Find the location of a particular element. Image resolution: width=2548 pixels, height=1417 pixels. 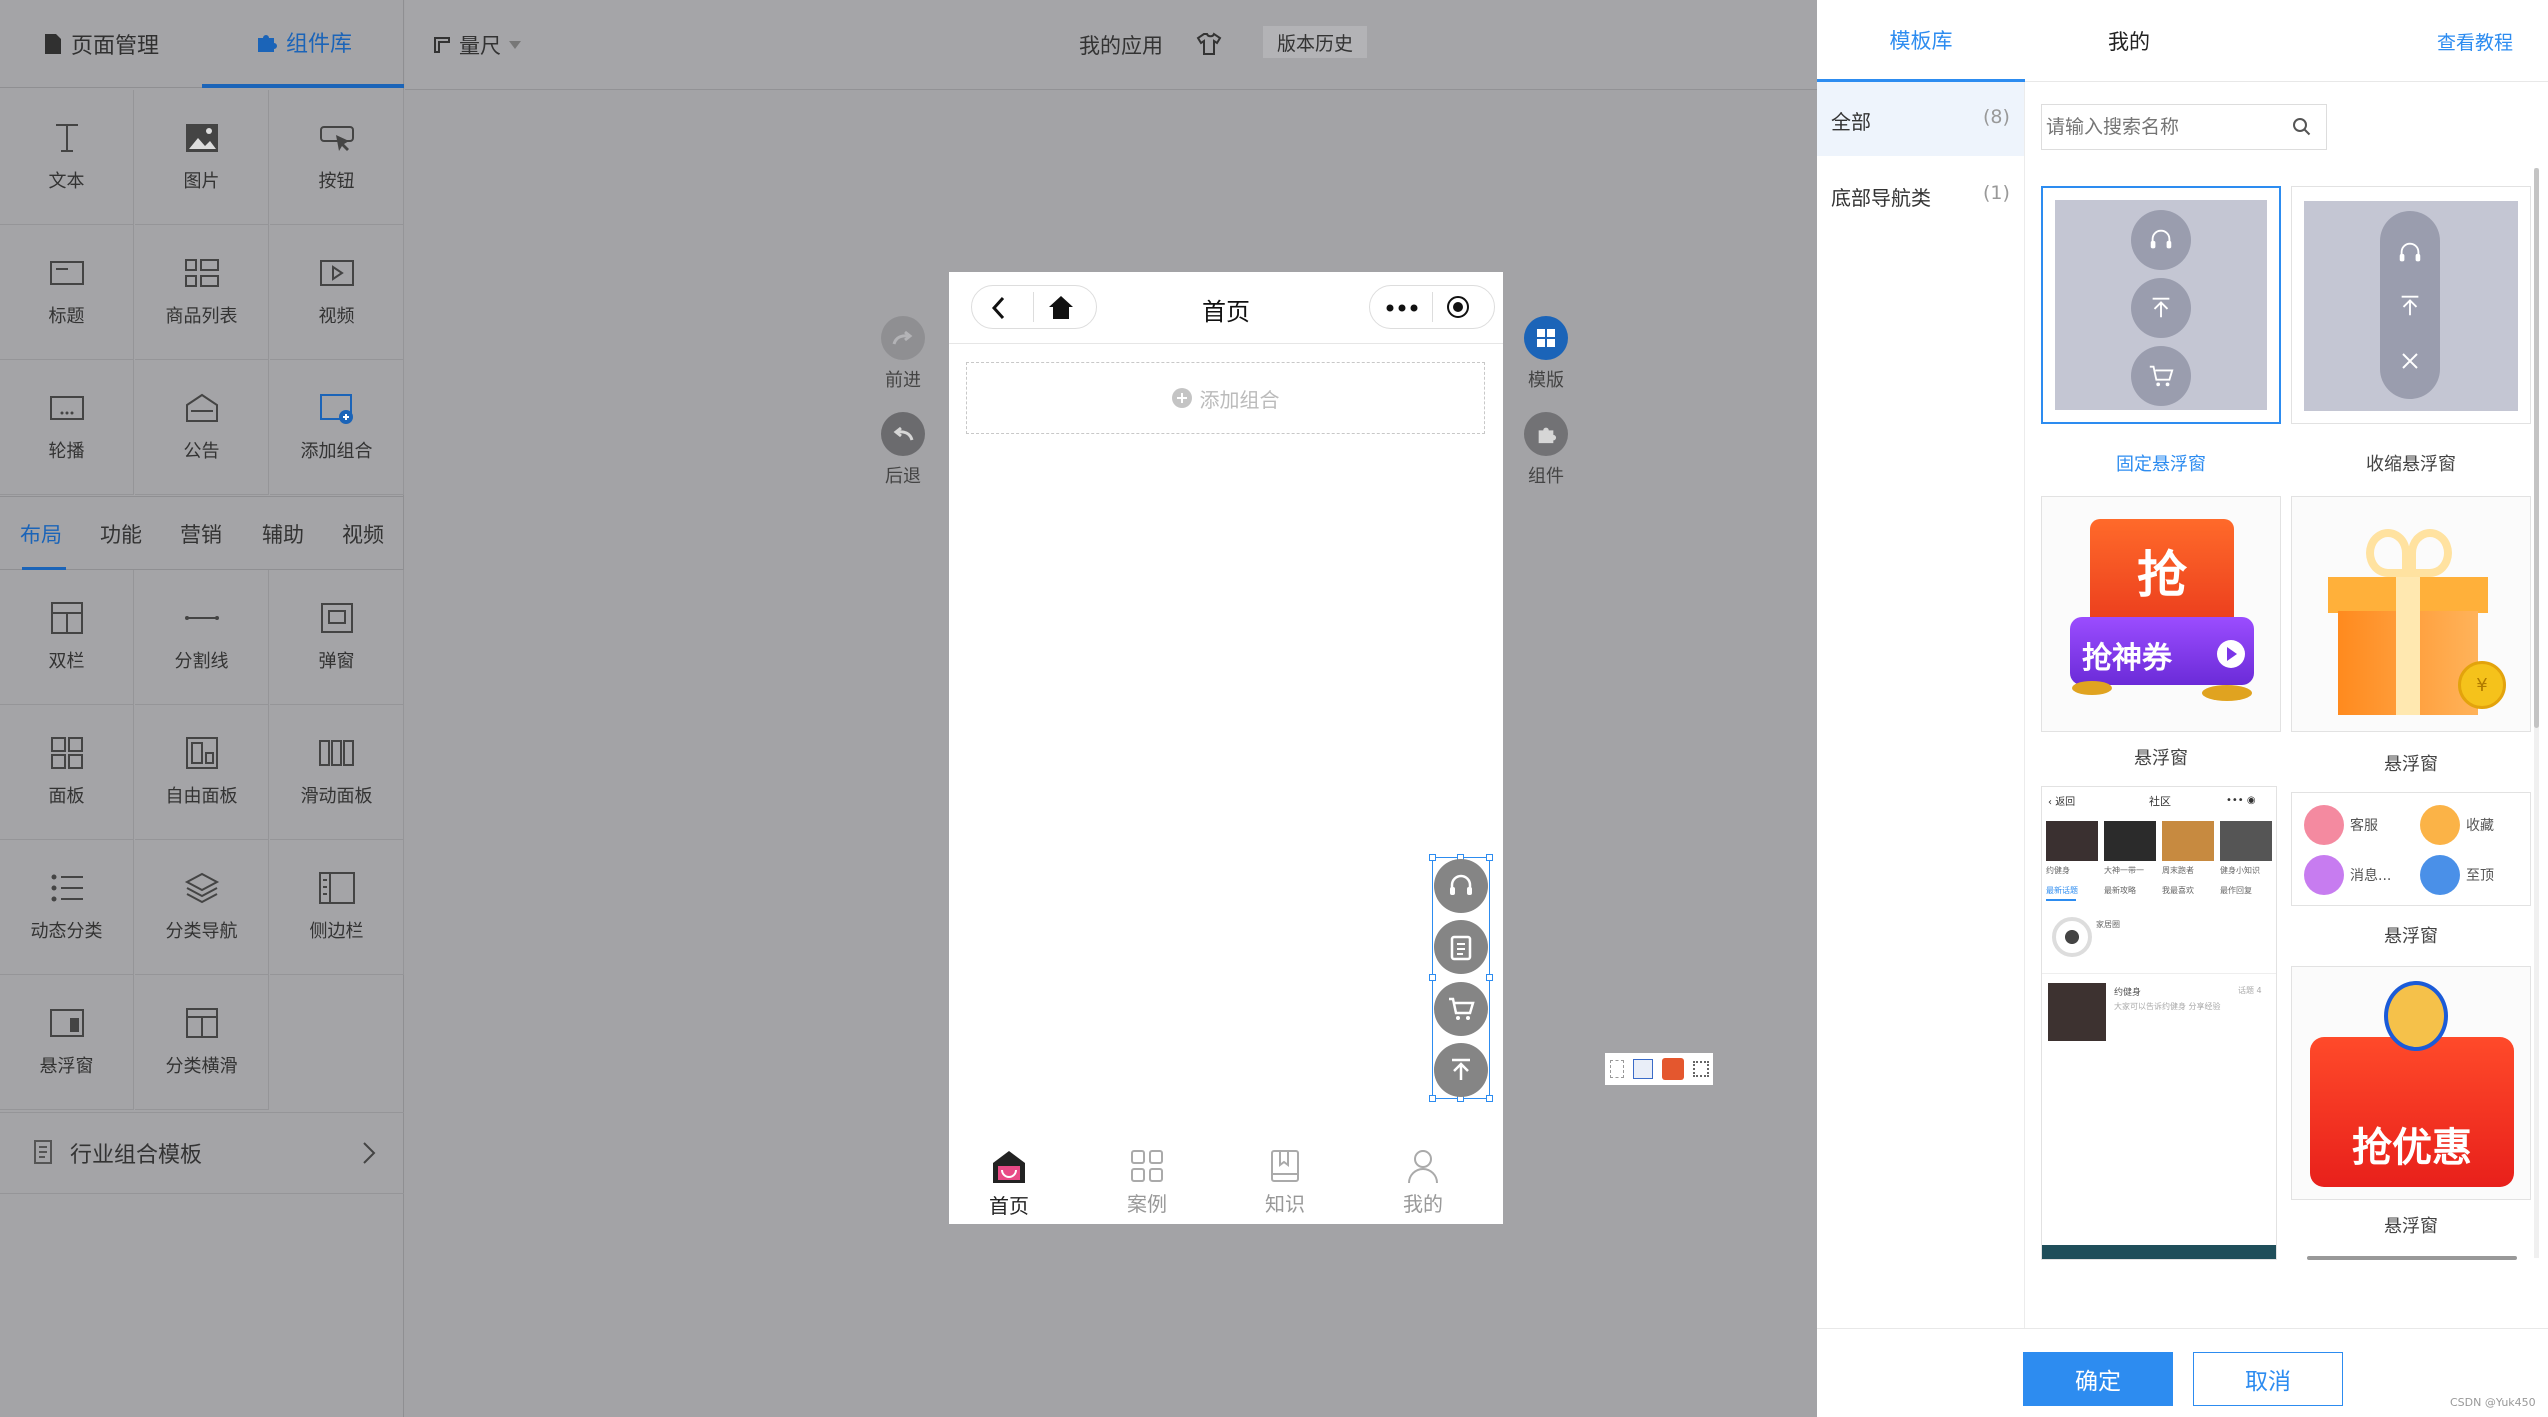

confirm-button: 确定 is located at coordinates (2098, 1379).